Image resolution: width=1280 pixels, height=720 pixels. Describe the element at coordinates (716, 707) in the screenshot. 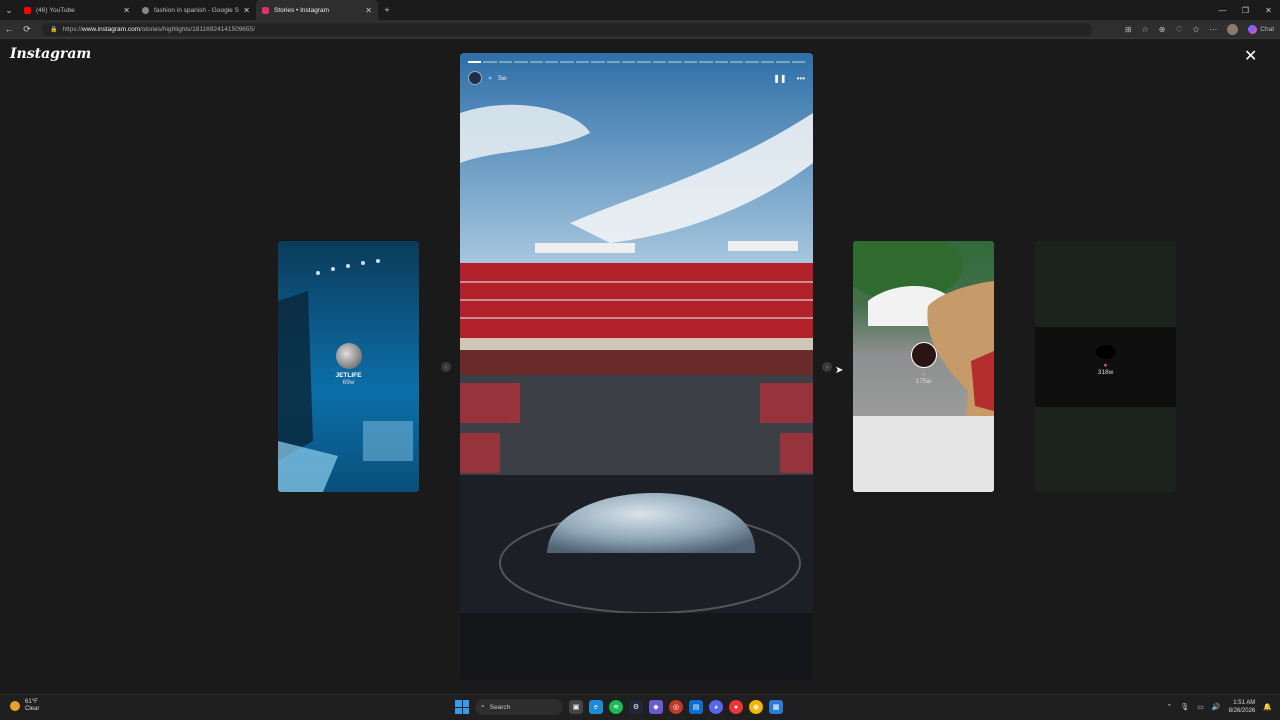

I see `discord-icon: ◕` at that location.